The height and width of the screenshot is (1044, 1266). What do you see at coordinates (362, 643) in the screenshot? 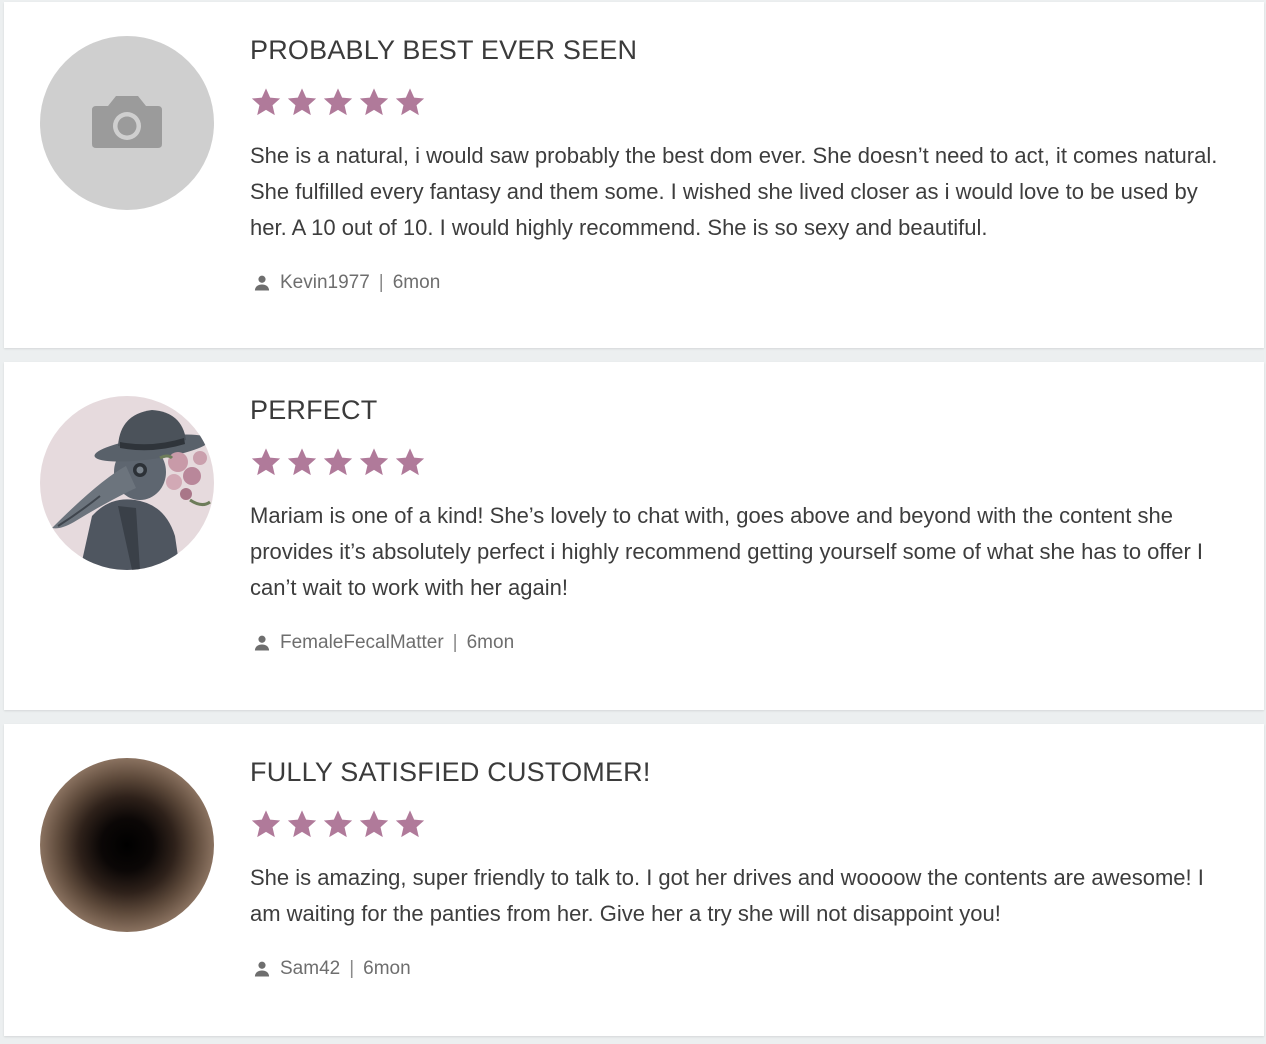
I see `reviewer-name: FemaleFecalMatter` at bounding box center [362, 643].